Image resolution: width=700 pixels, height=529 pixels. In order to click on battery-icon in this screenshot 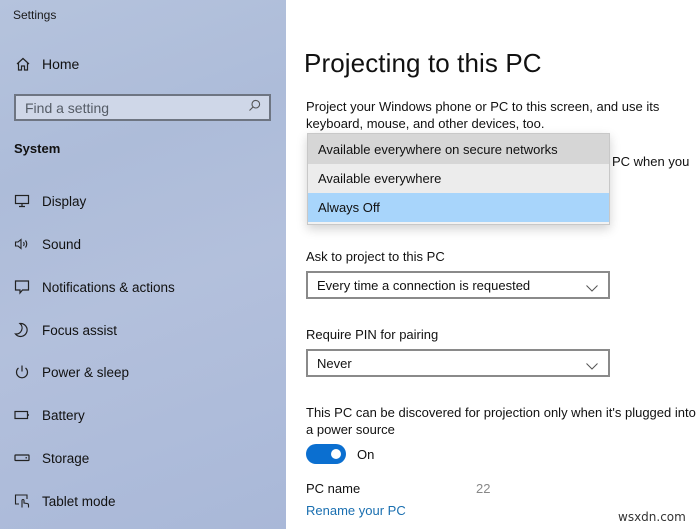, I will do `click(22, 415)`.